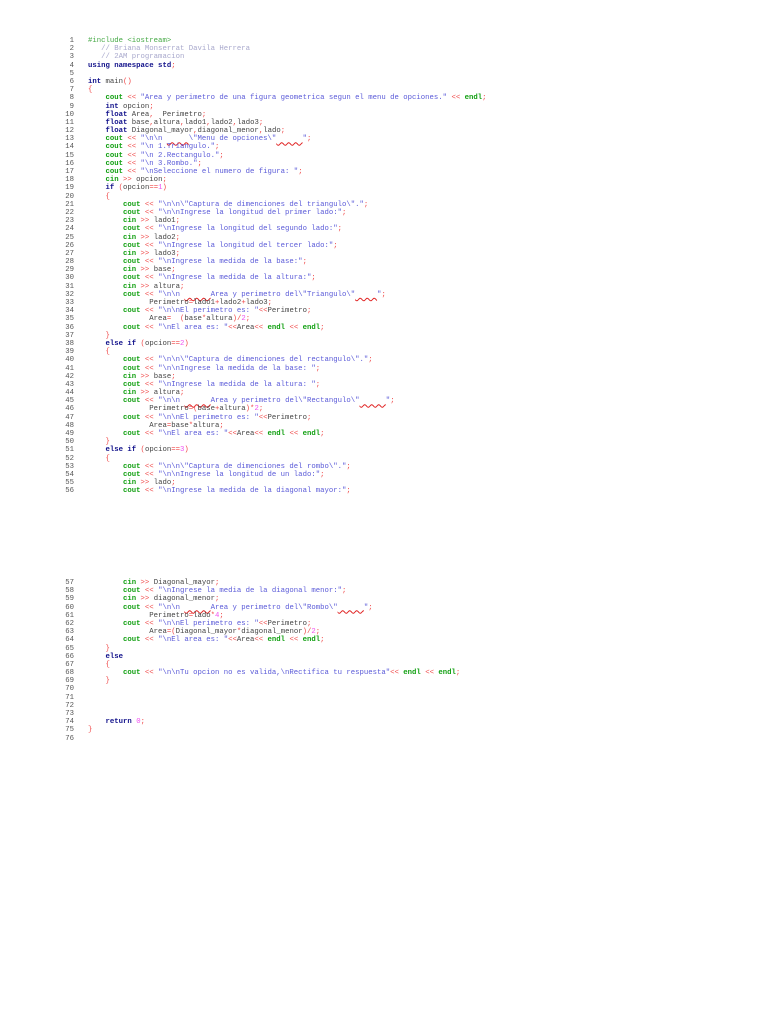 The height and width of the screenshot is (1024, 768). I want to click on keyword-token: int, so click(112, 106).